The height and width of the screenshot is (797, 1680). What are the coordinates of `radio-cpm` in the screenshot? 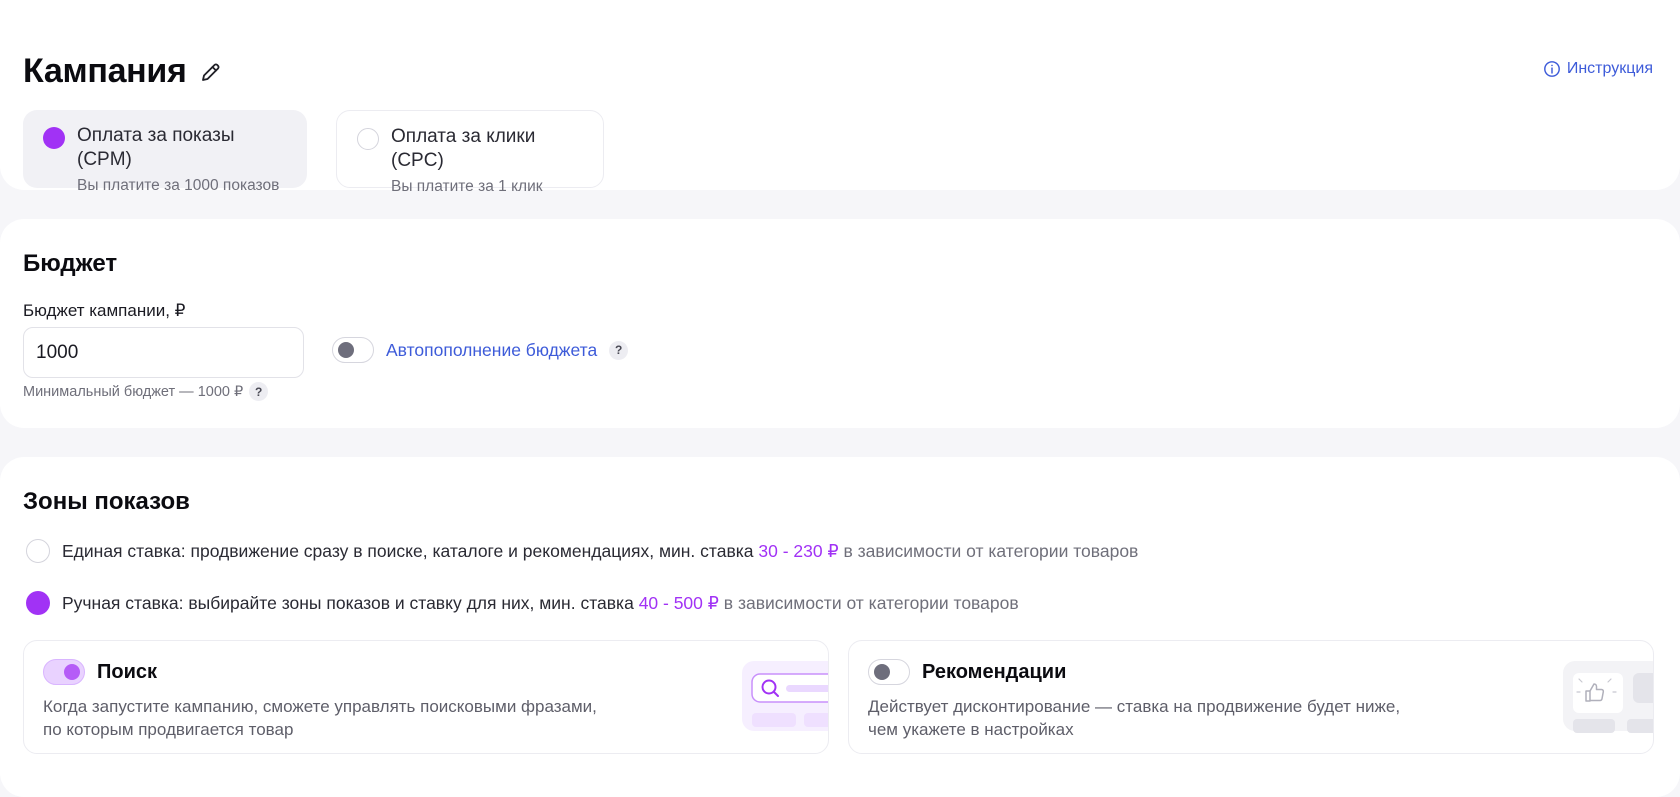 It's located at (54, 138).